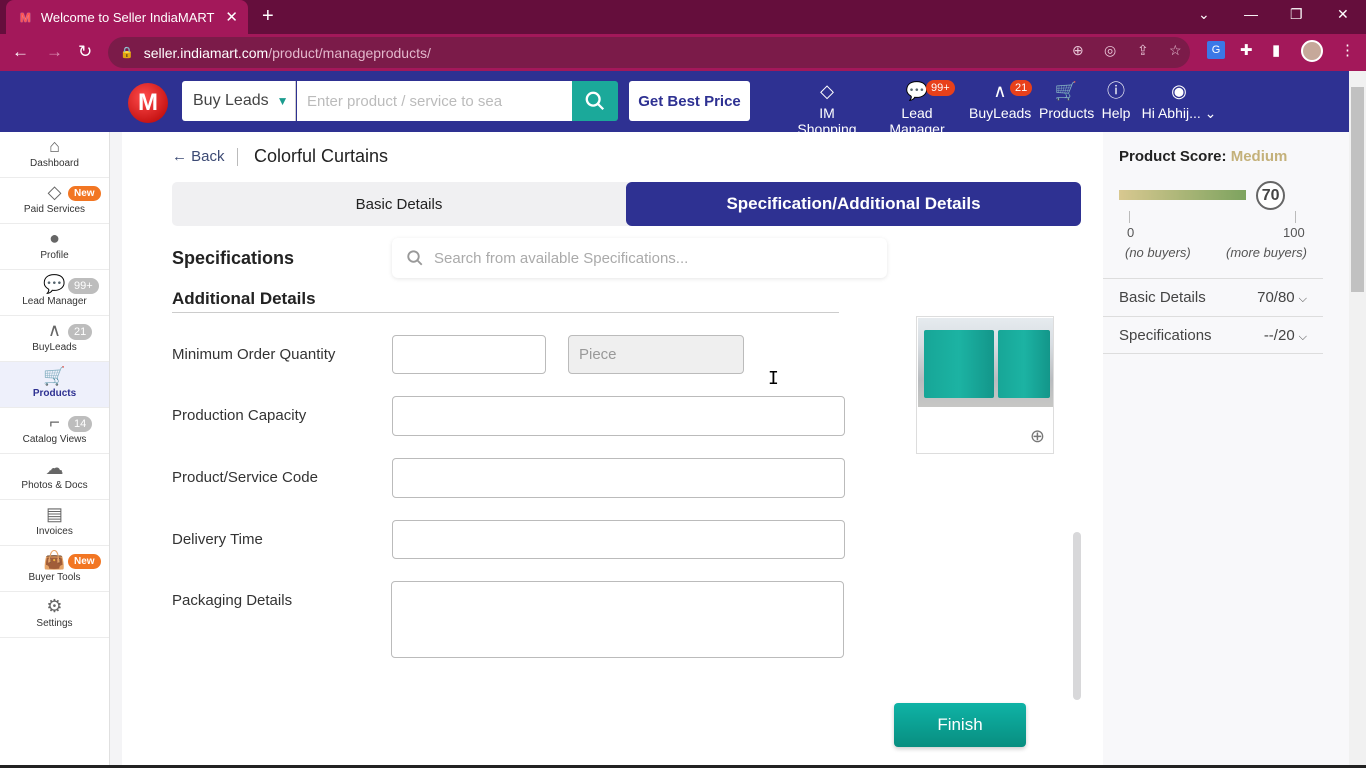  I want to click on sidebar-item-catalog-views: ⌐ Catalog Views 14, so click(54, 431).